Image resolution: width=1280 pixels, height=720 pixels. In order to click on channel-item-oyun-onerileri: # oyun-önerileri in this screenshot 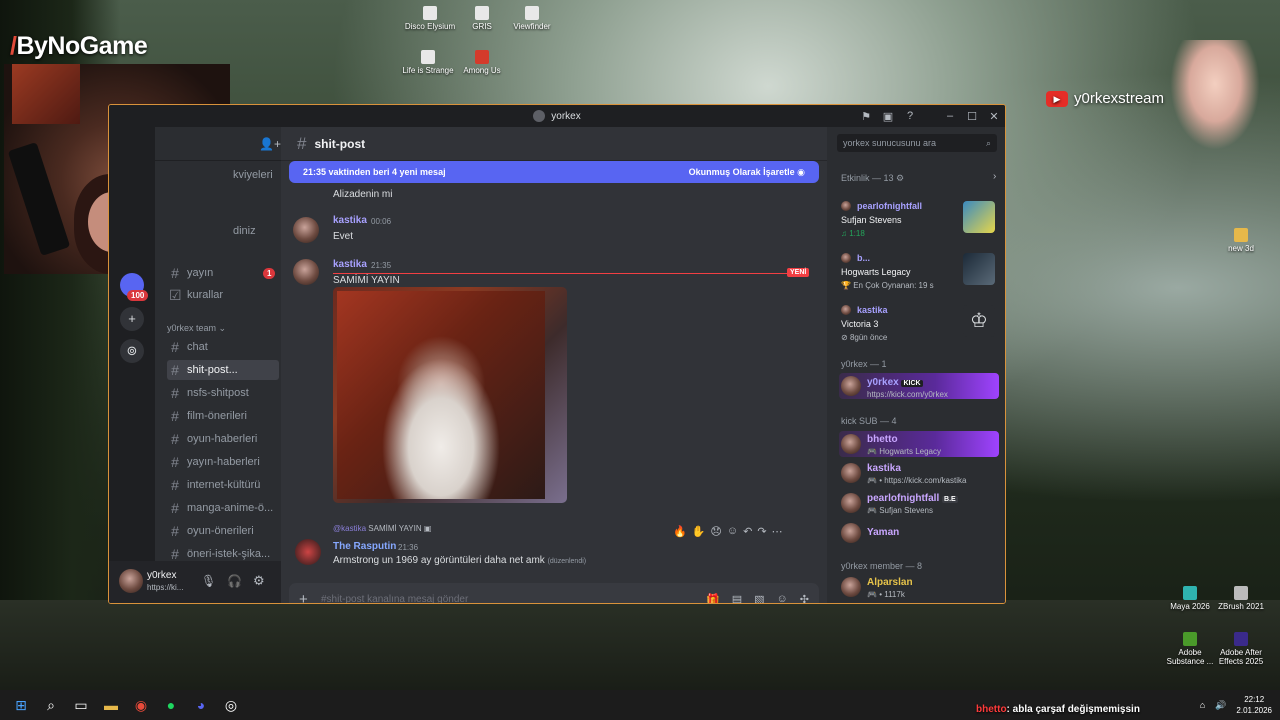, I will do `click(223, 531)`.